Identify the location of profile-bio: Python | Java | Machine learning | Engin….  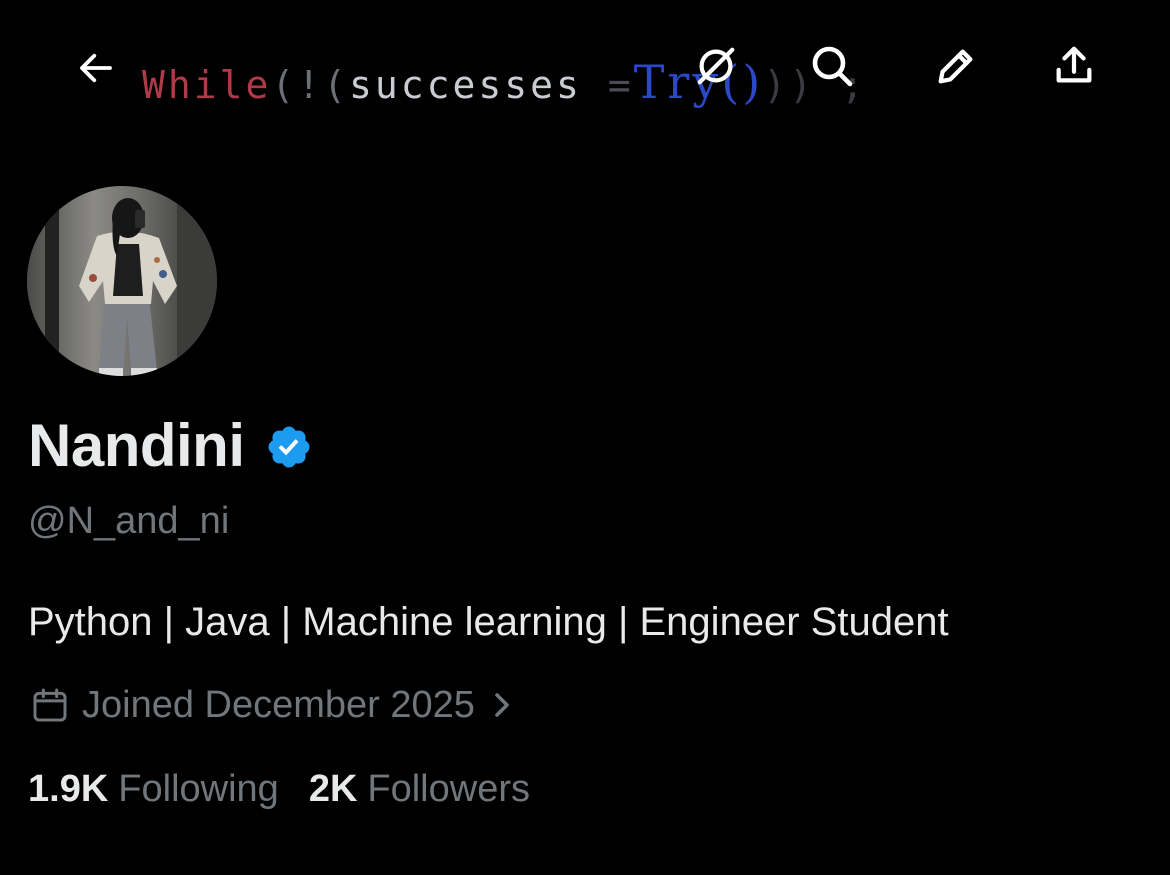
(488, 622).